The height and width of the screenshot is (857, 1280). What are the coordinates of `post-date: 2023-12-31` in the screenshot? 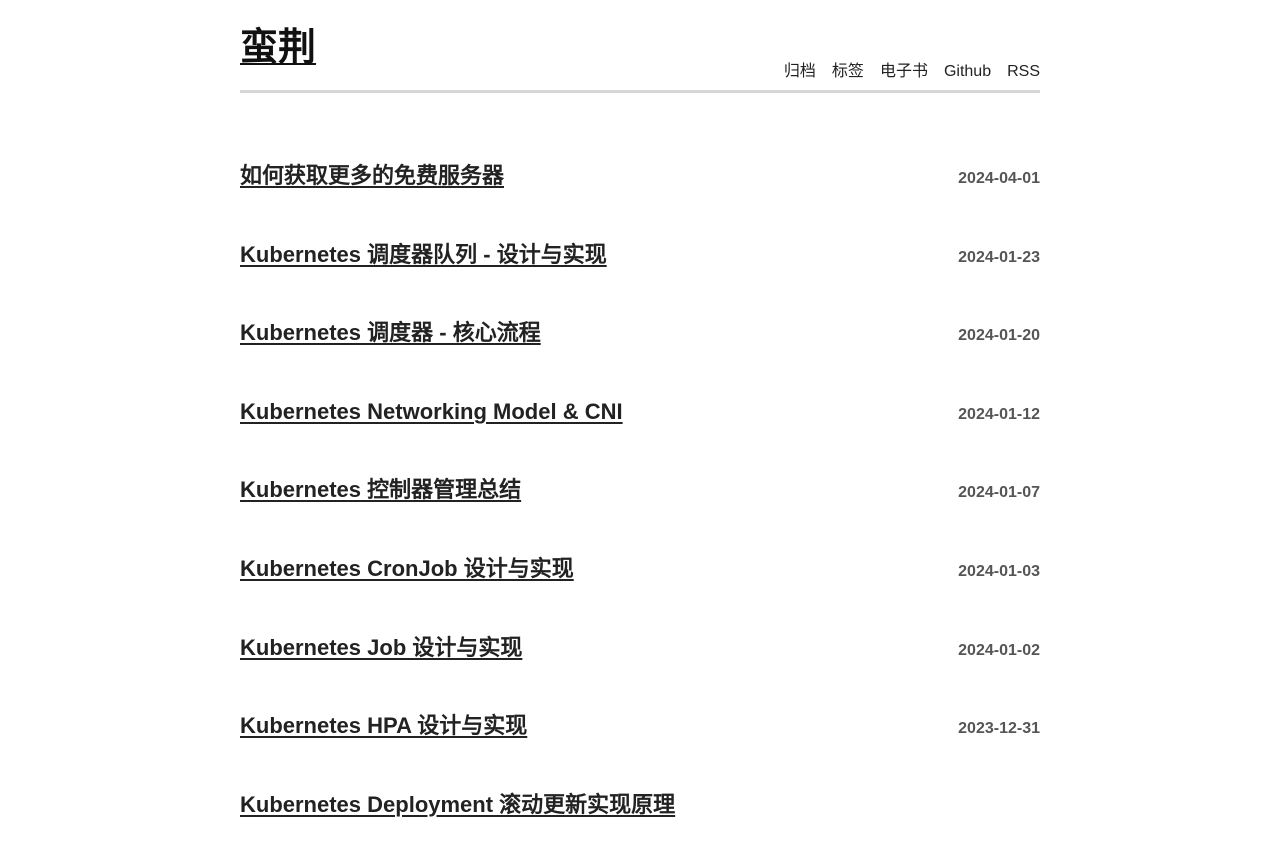 It's located at (999, 729).